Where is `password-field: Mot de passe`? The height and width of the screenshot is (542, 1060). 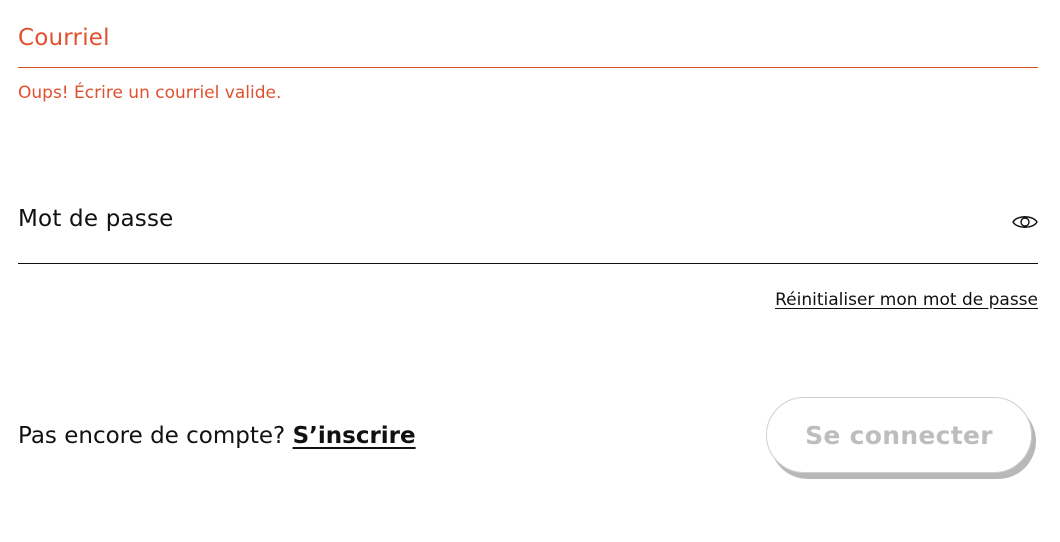 password-field: Mot de passe is located at coordinates (528, 232).